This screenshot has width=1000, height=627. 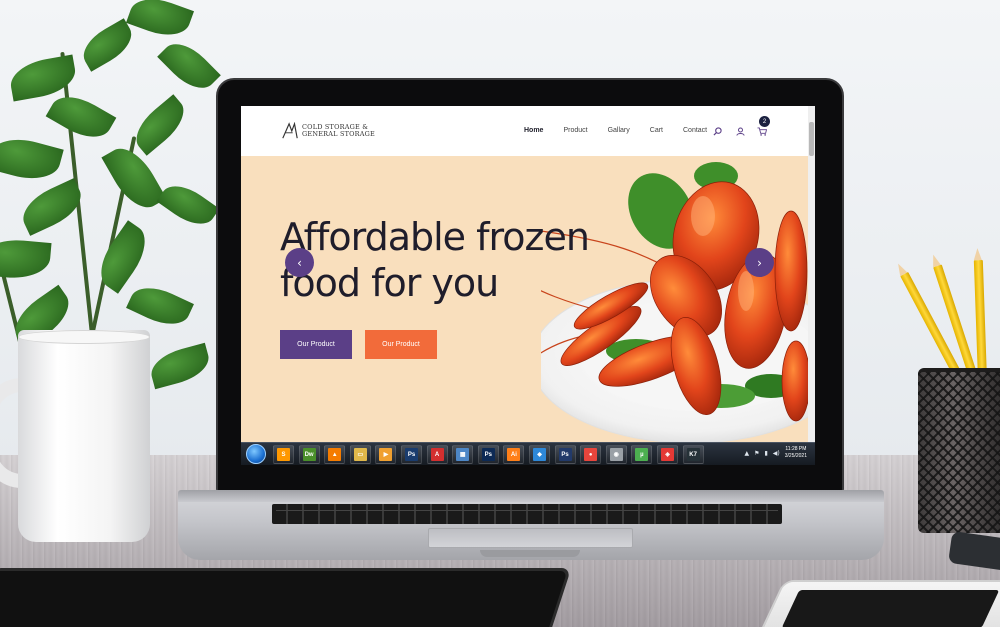 I want to click on system-tray: ▲ ⚑ ▮ ◀) 11:28 PM 3/25/2021, so click(x=775, y=453).